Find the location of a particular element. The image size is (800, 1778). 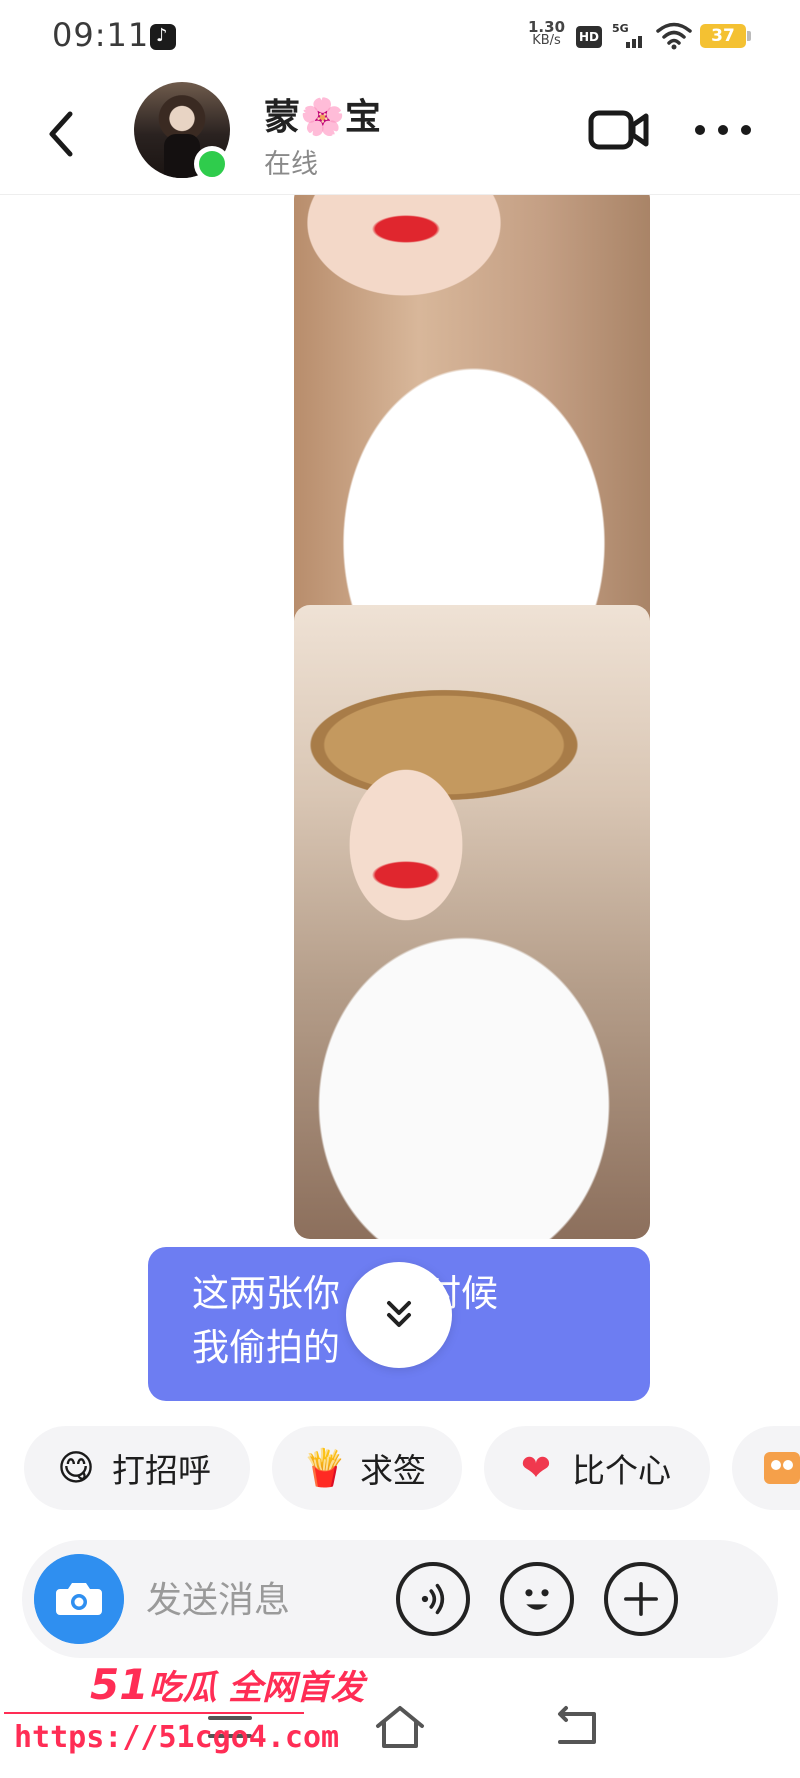

wifi-icon is located at coordinates (674, 36).